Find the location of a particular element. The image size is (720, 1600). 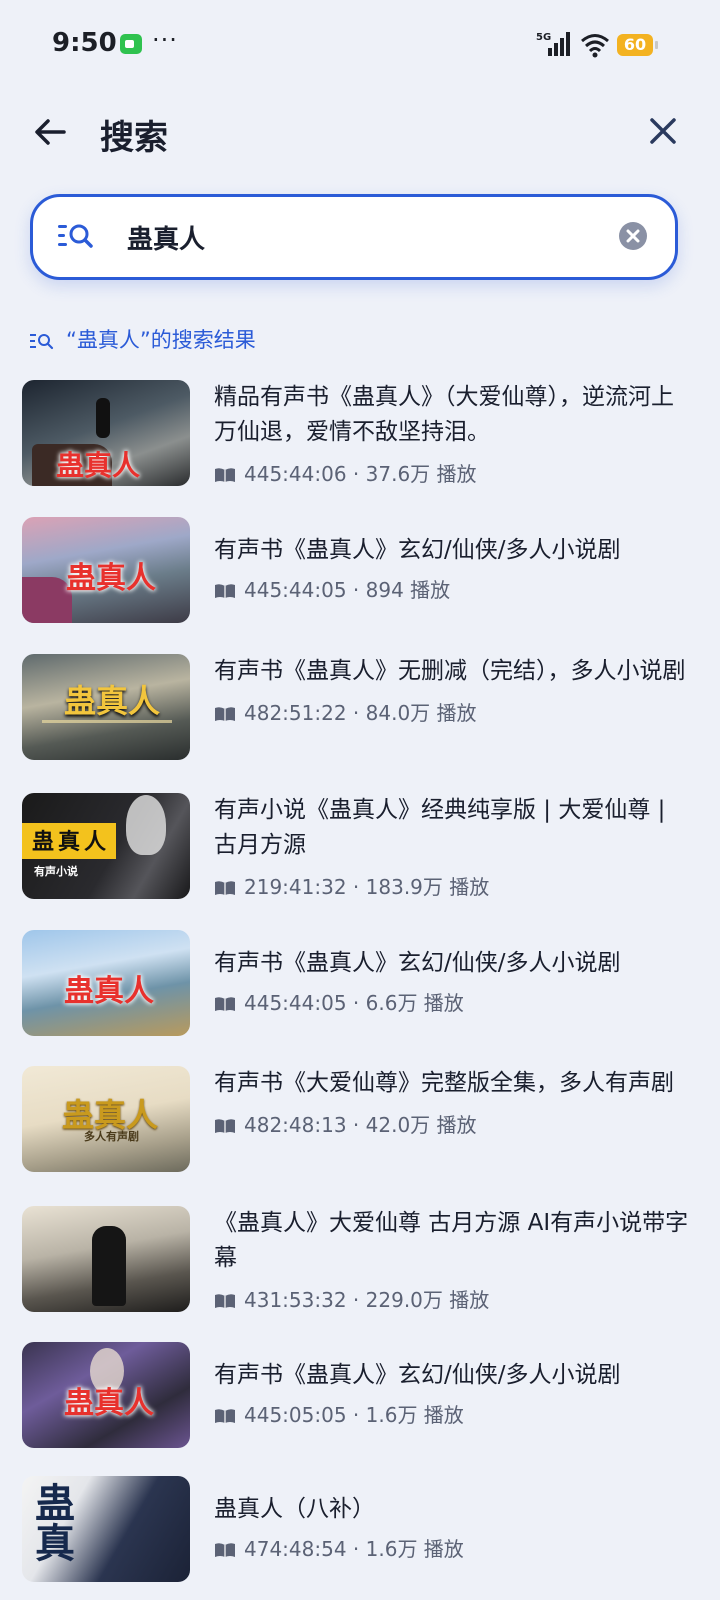

item-title: 蛊真人（八补） is located at coordinates (294, 1509).